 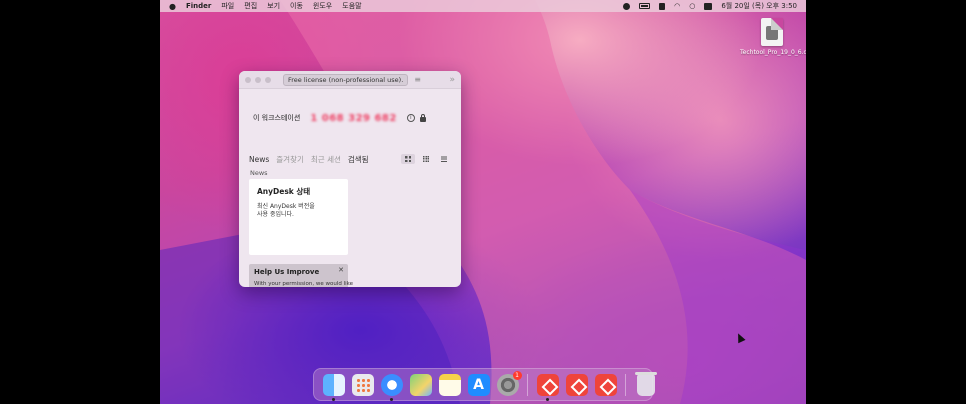 I want to click on apple-menu-icon: ●, so click(x=172, y=6).